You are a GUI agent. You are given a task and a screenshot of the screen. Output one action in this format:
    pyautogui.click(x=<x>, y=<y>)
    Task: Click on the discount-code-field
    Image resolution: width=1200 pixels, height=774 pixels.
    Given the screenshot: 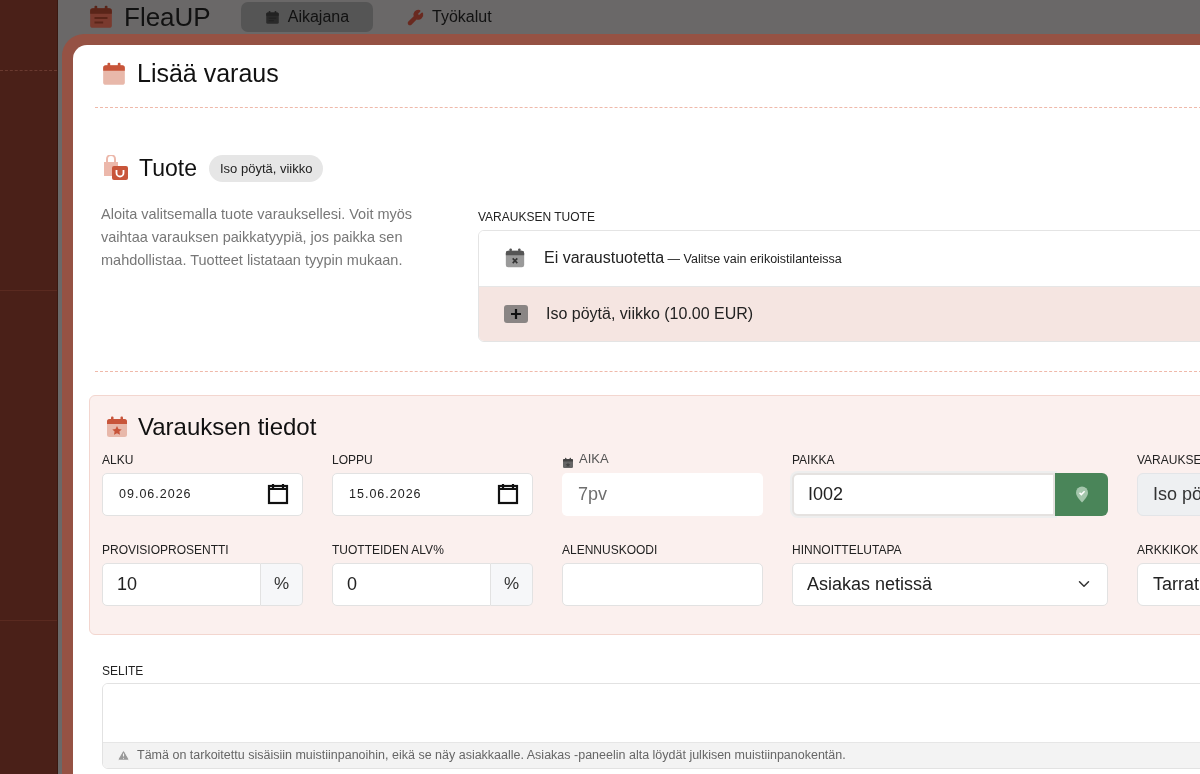 What is the action you would take?
    pyautogui.click(x=662, y=584)
    